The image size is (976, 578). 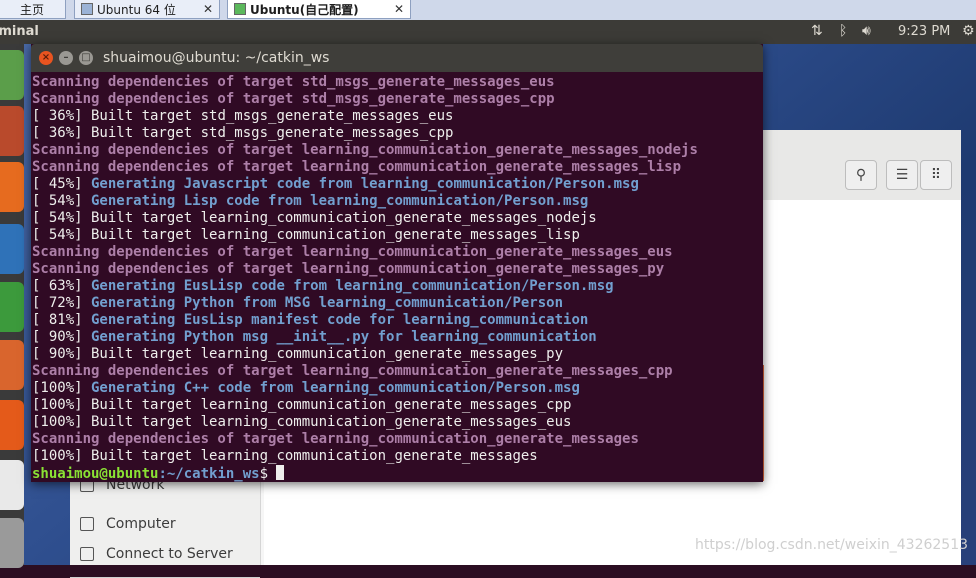 What do you see at coordinates (87, 524) in the screenshot?
I see `computer-icon` at bounding box center [87, 524].